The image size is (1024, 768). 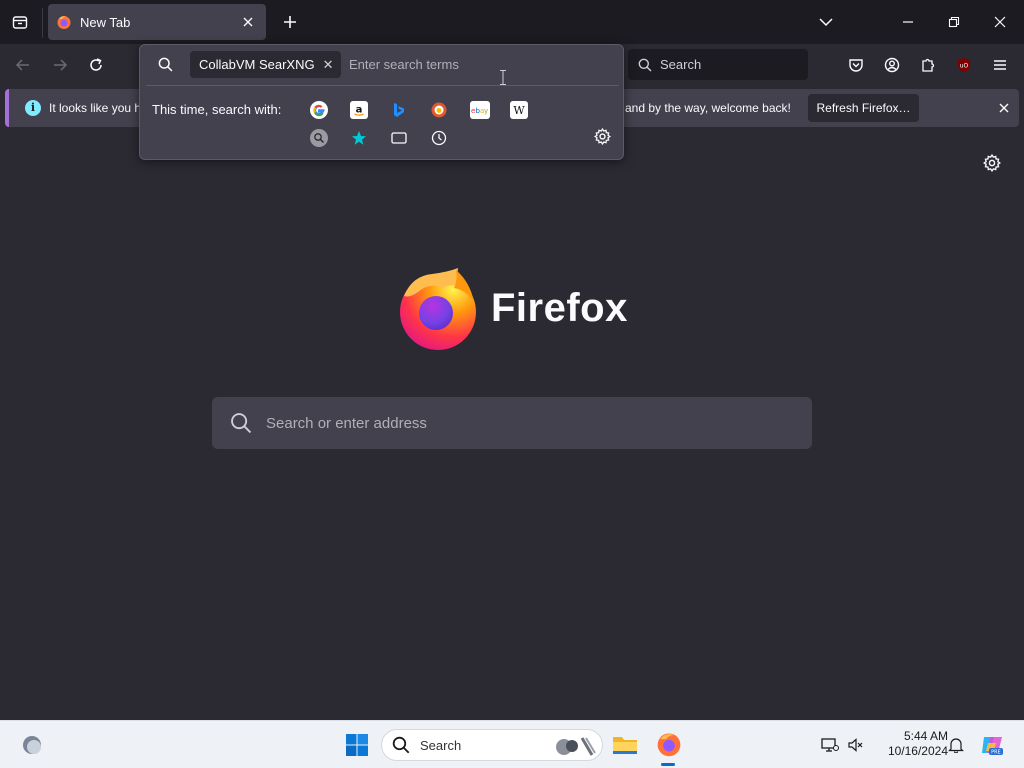 I want to click on copilot-button: PRE, so click(x=992, y=745).